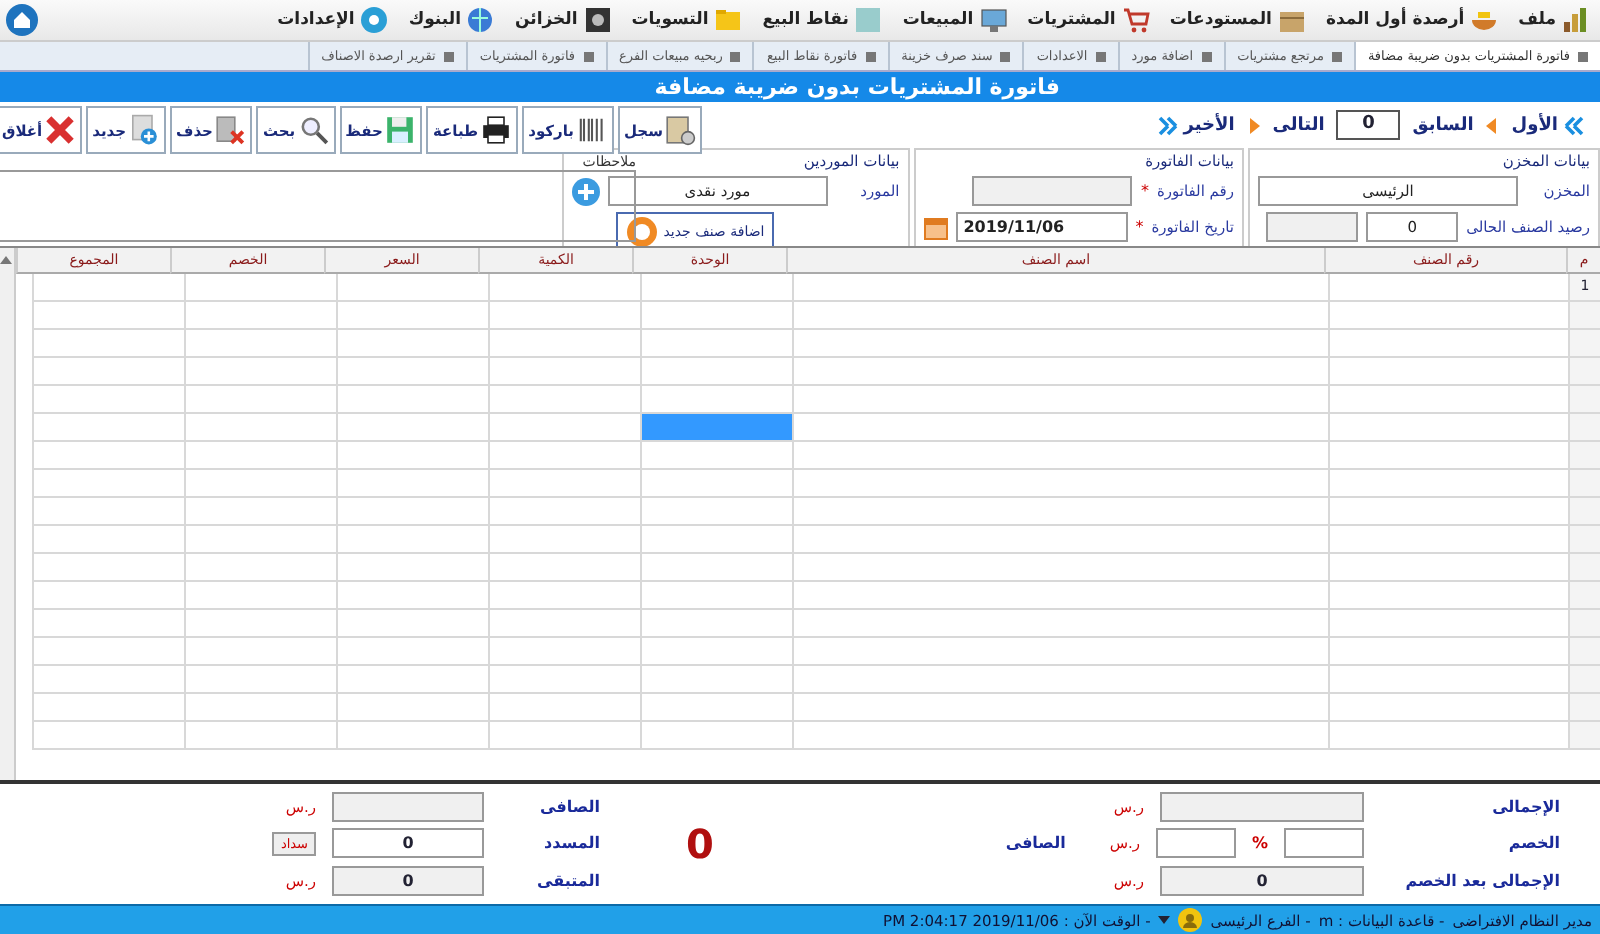  What do you see at coordinates (1312, 227) in the screenshot?
I see `input-field` at bounding box center [1312, 227].